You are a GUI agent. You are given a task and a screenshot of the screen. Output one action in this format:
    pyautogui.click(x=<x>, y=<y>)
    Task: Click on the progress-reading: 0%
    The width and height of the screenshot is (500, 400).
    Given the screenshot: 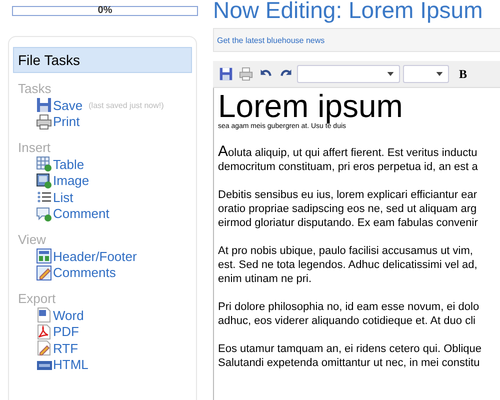 What is the action you would take?
    pyautogui.click(x=105, y=11)
    